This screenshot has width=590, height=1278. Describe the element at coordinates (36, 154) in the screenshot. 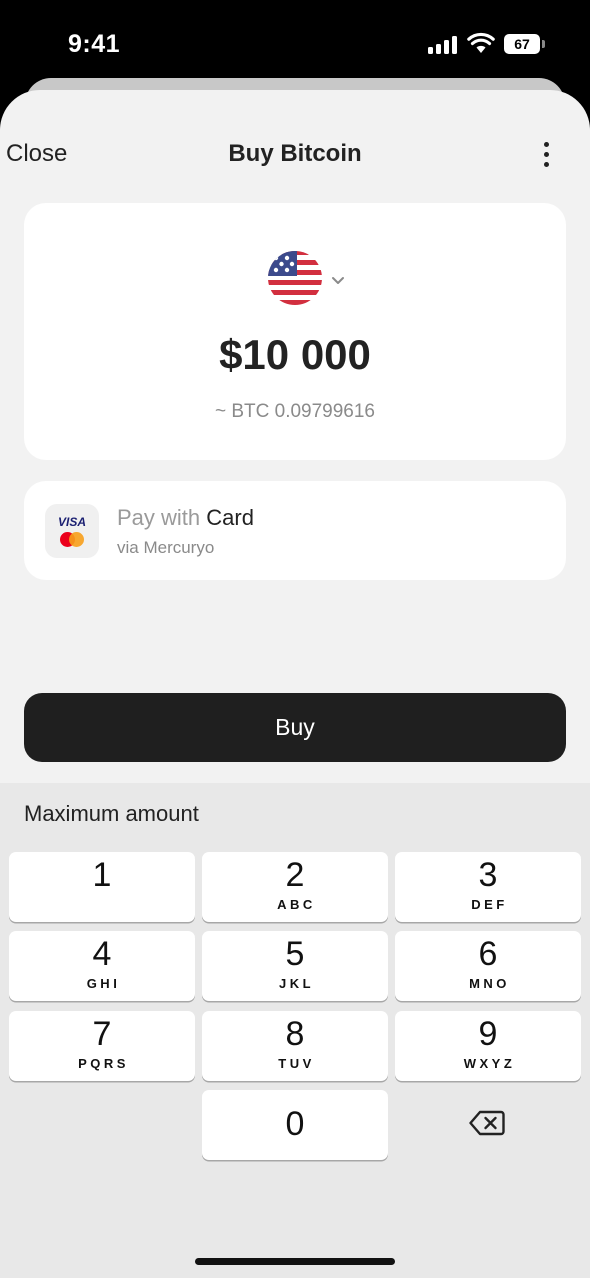

I see `close-button: Close` at that location.